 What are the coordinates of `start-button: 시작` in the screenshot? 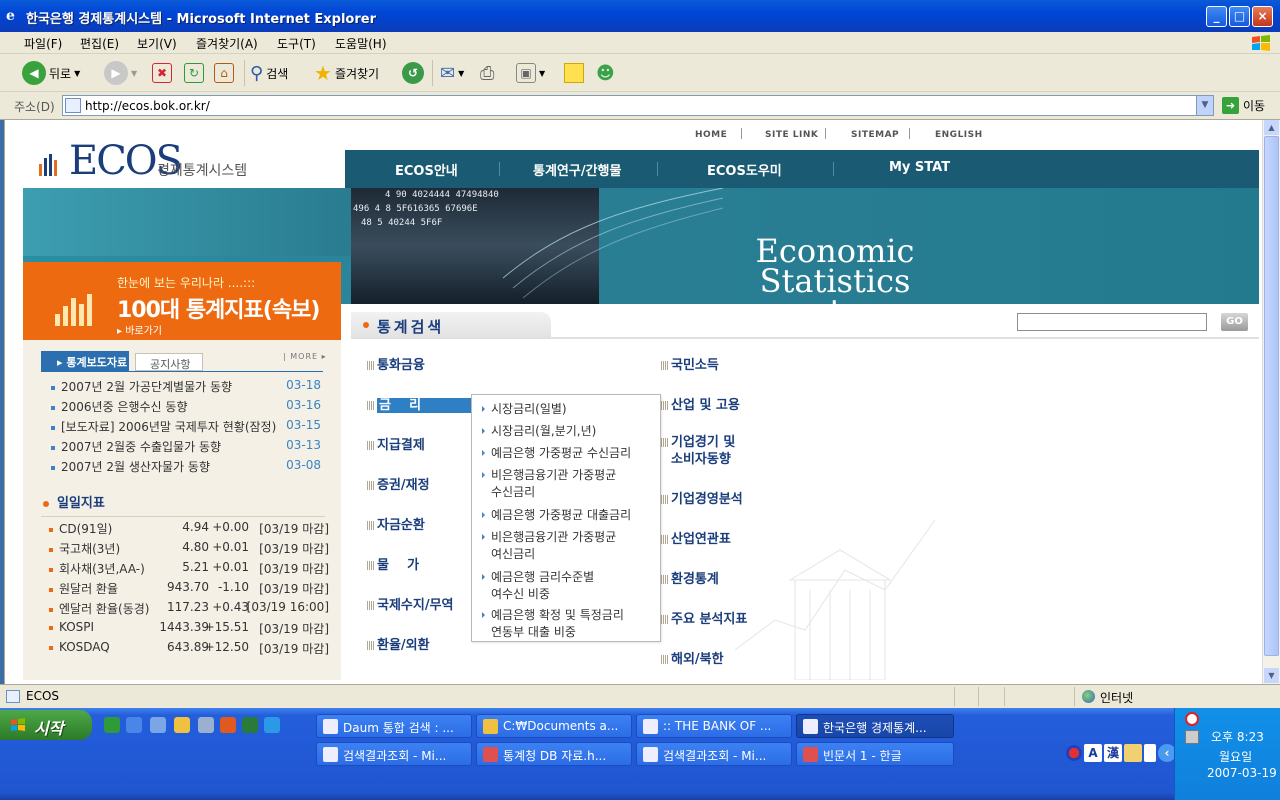 It's located at (46, 725).